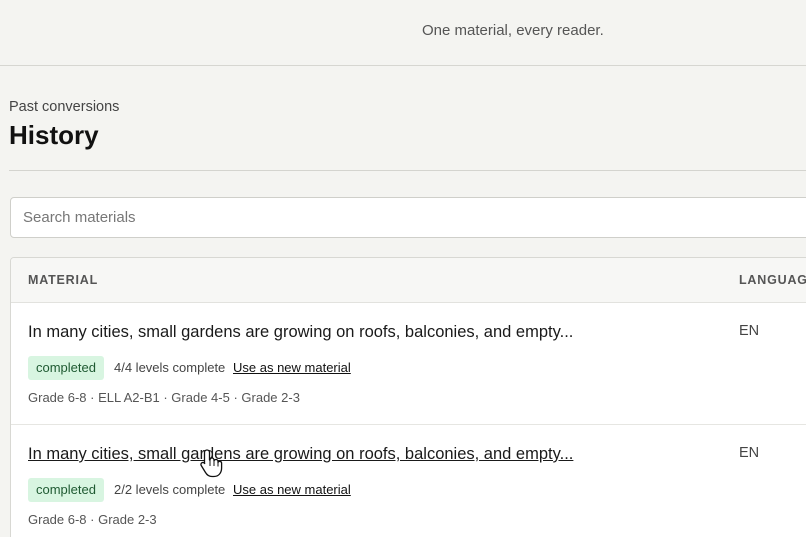 This screenshot has width=806, height=537. I want to click on levels-count: 2/2 levels complete, so click(170, 489).